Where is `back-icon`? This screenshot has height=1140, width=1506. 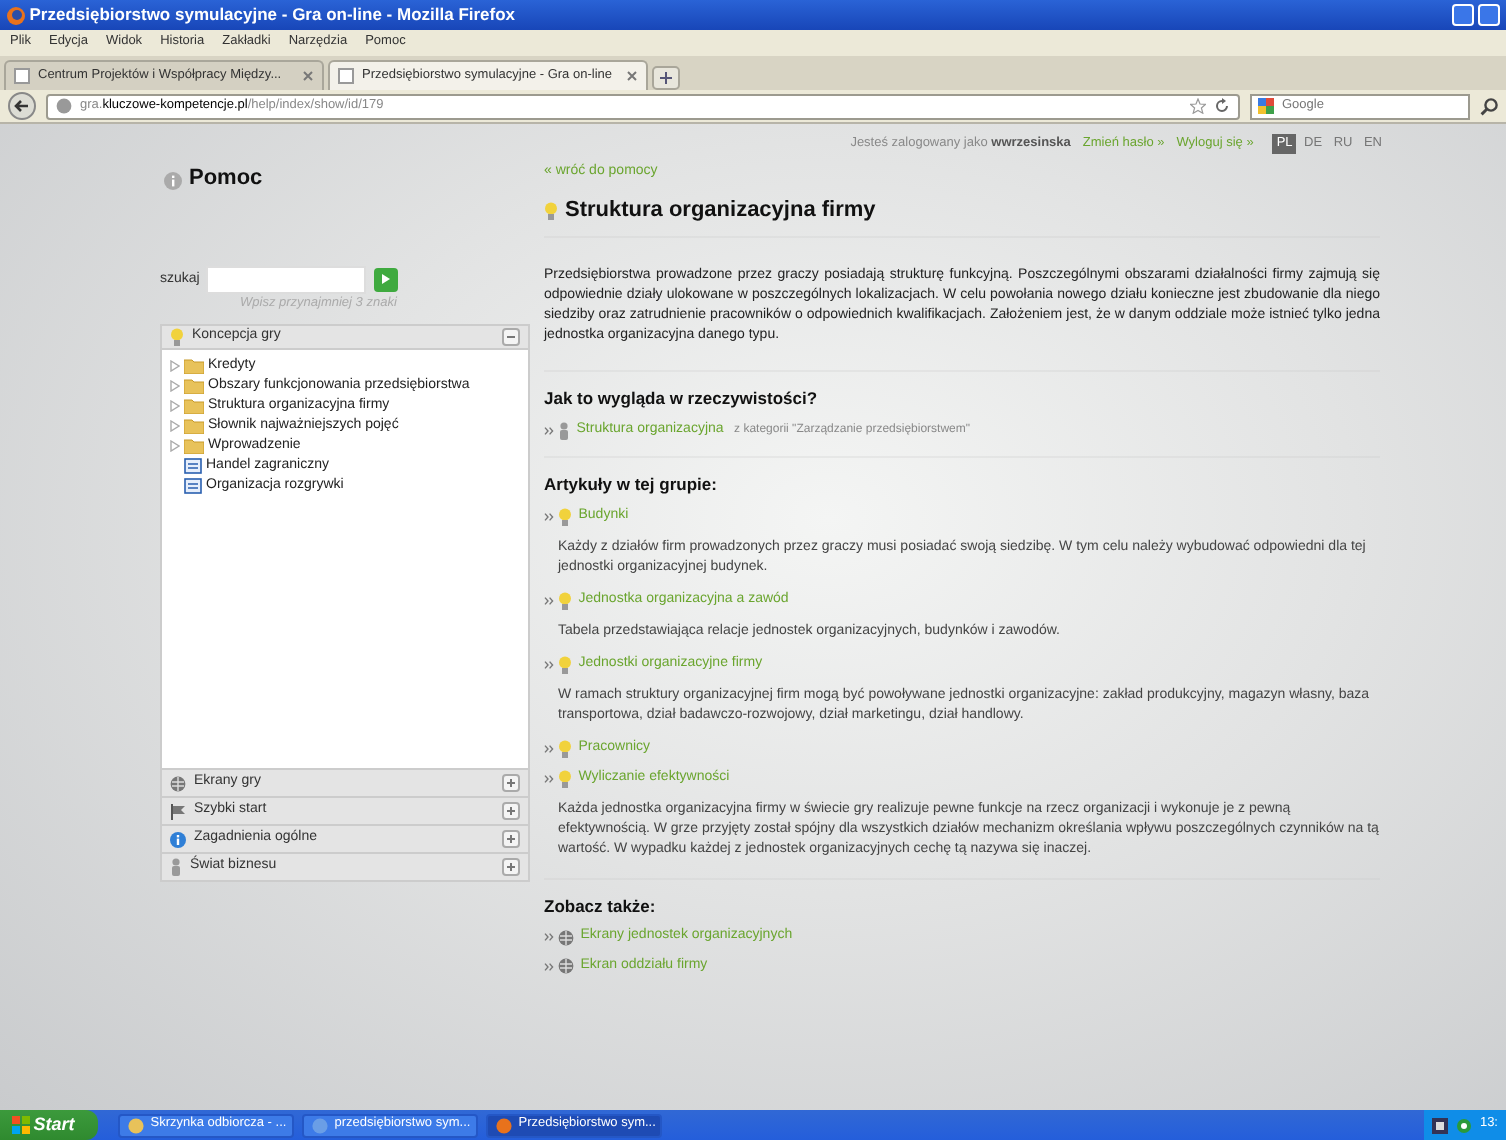 back-icon is located at coordinates (22, 106).